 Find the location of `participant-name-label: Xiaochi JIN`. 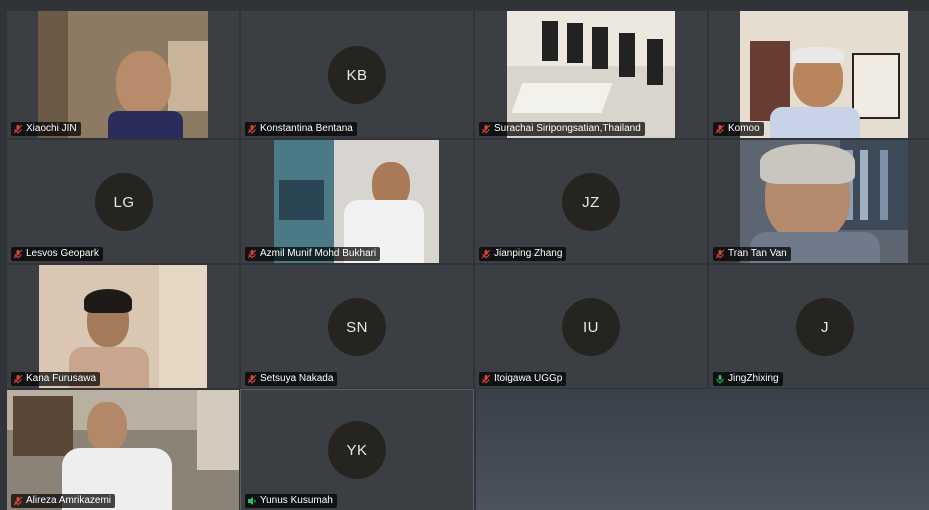

participant-name-label: Xiaochi JIN is located at coordinates (46, 129).